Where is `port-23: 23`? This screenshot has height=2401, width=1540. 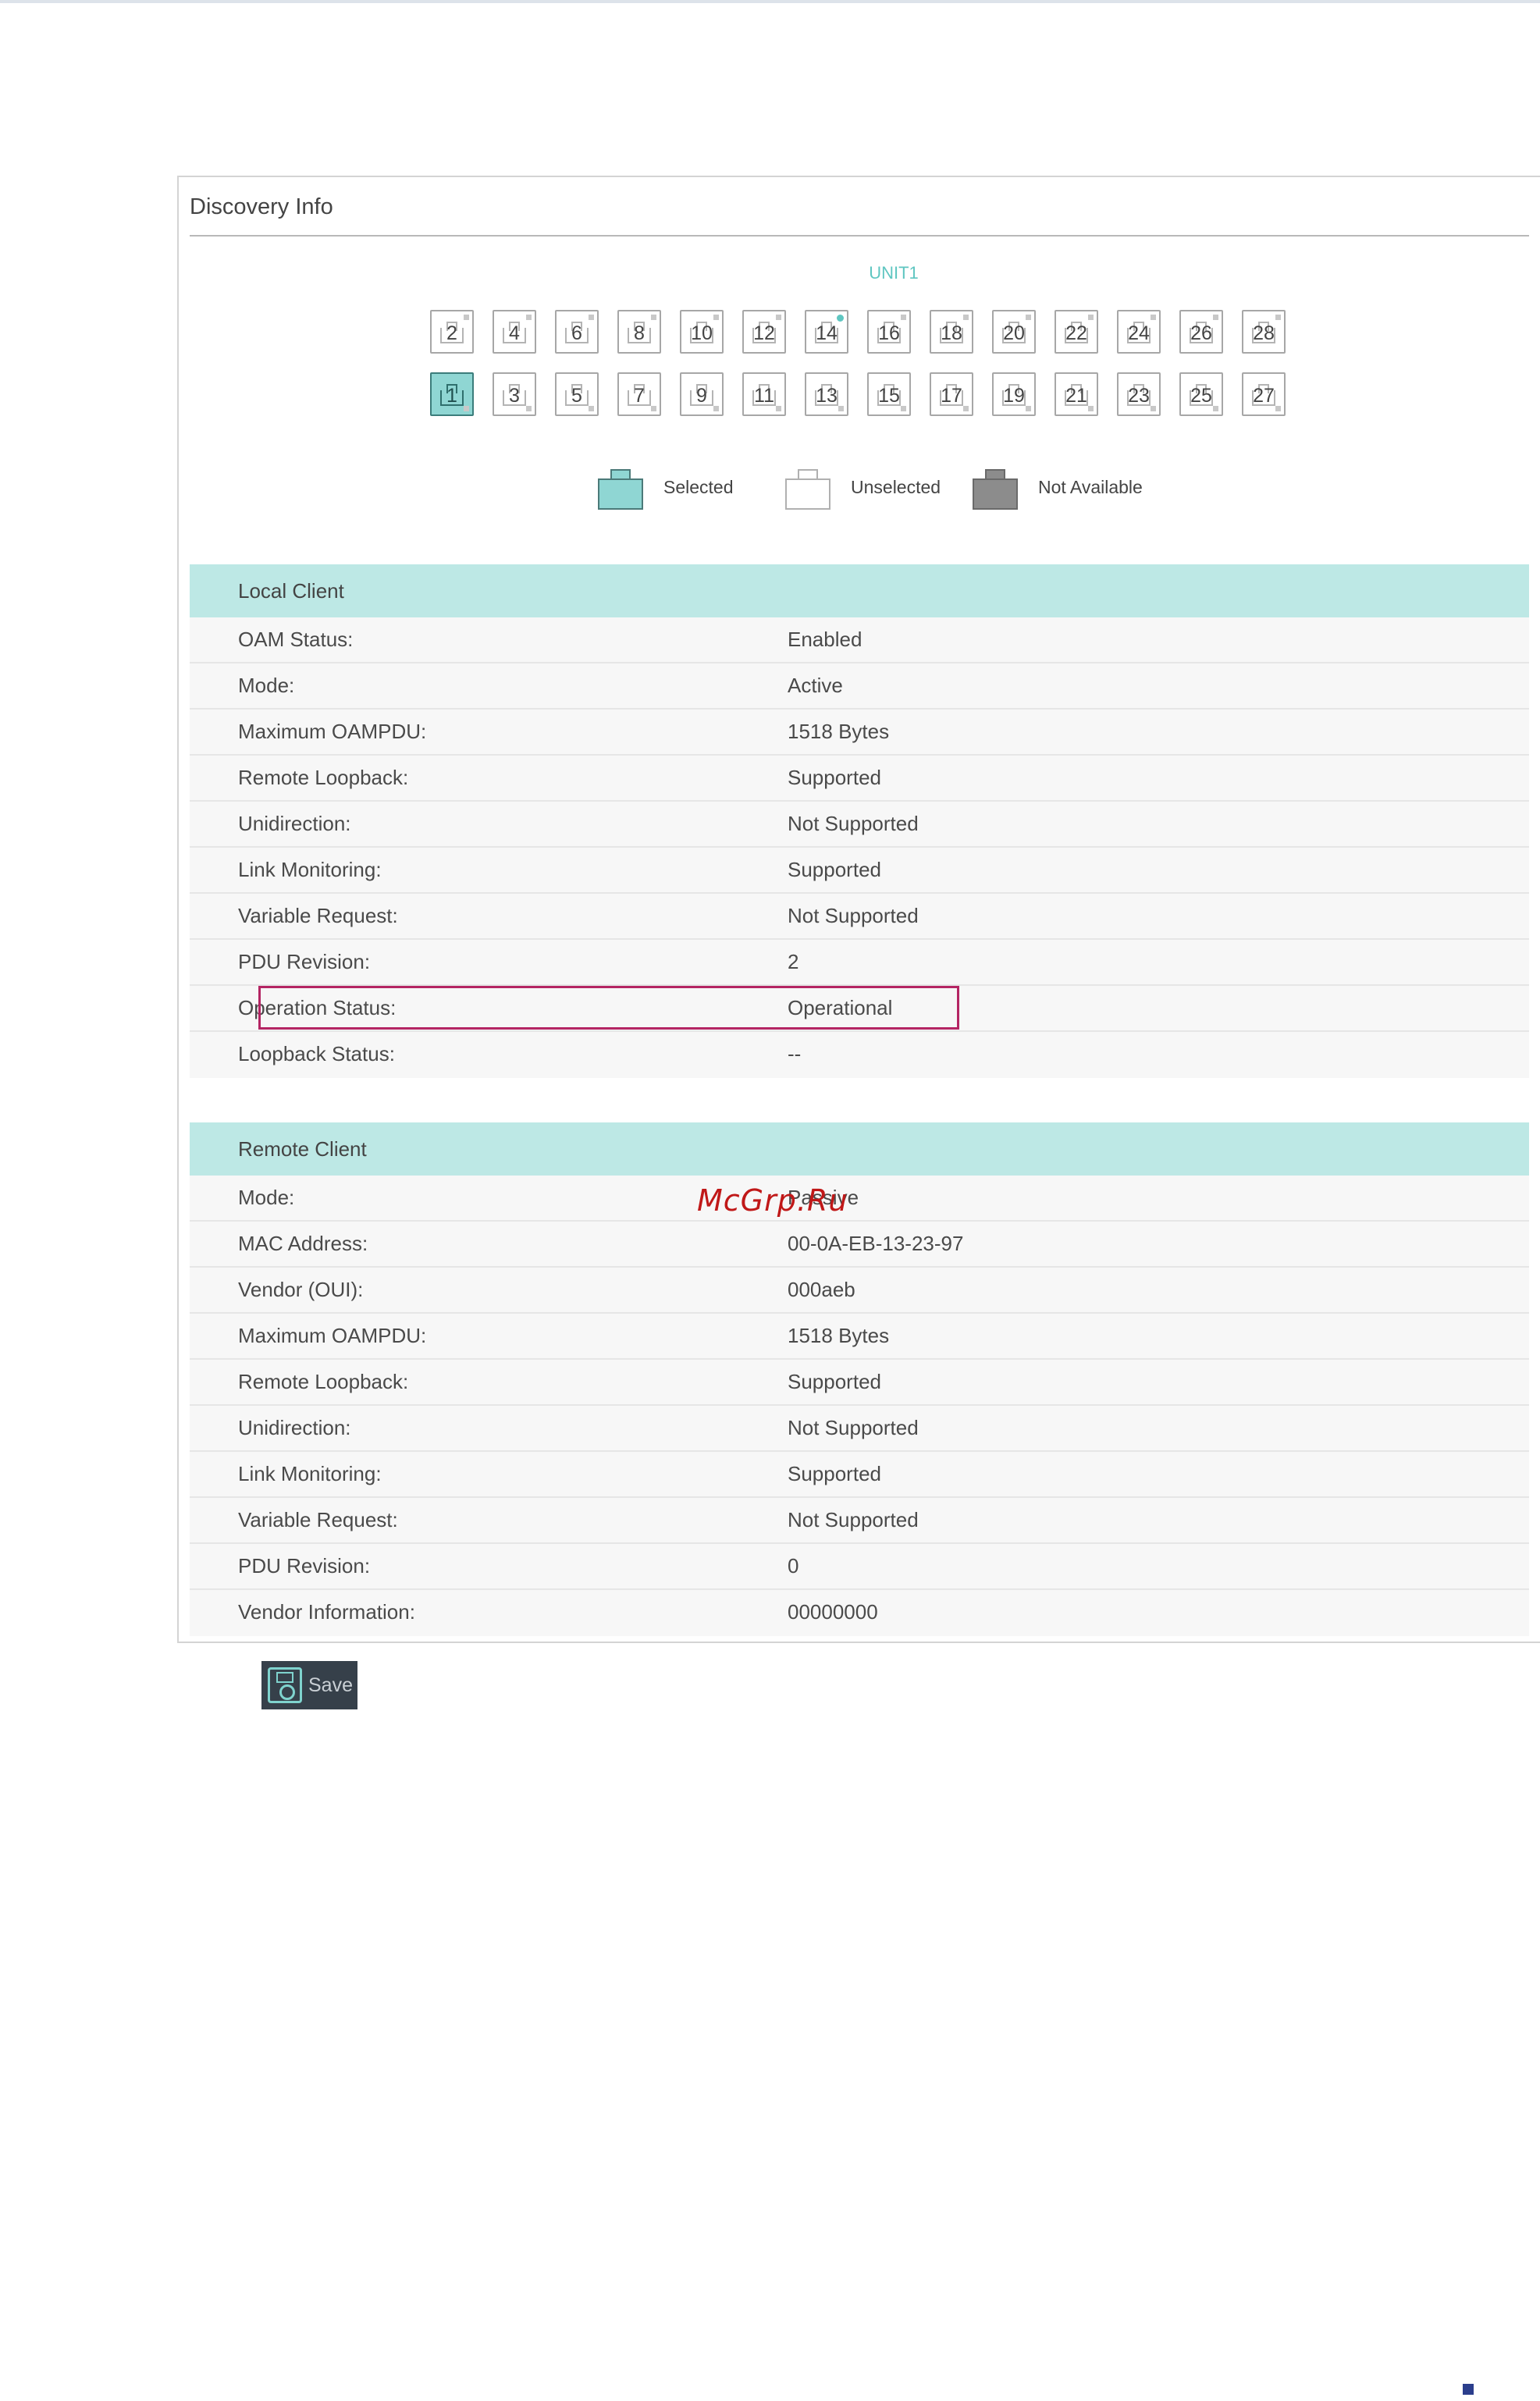 port-23: 23 is located at coordinates (1139, 394).